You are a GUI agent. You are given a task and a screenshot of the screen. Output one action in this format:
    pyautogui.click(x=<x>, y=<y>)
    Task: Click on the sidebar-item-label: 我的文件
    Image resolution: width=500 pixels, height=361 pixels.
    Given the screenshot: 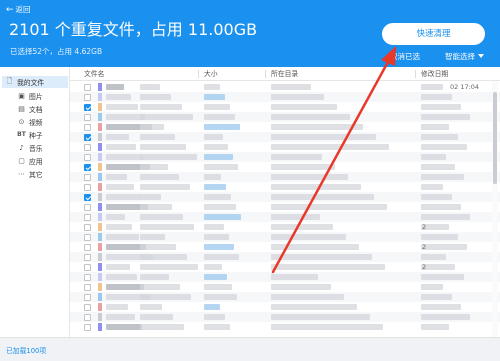 What is the action you would take?
    pyautogui.click(x=31, y=83)
    